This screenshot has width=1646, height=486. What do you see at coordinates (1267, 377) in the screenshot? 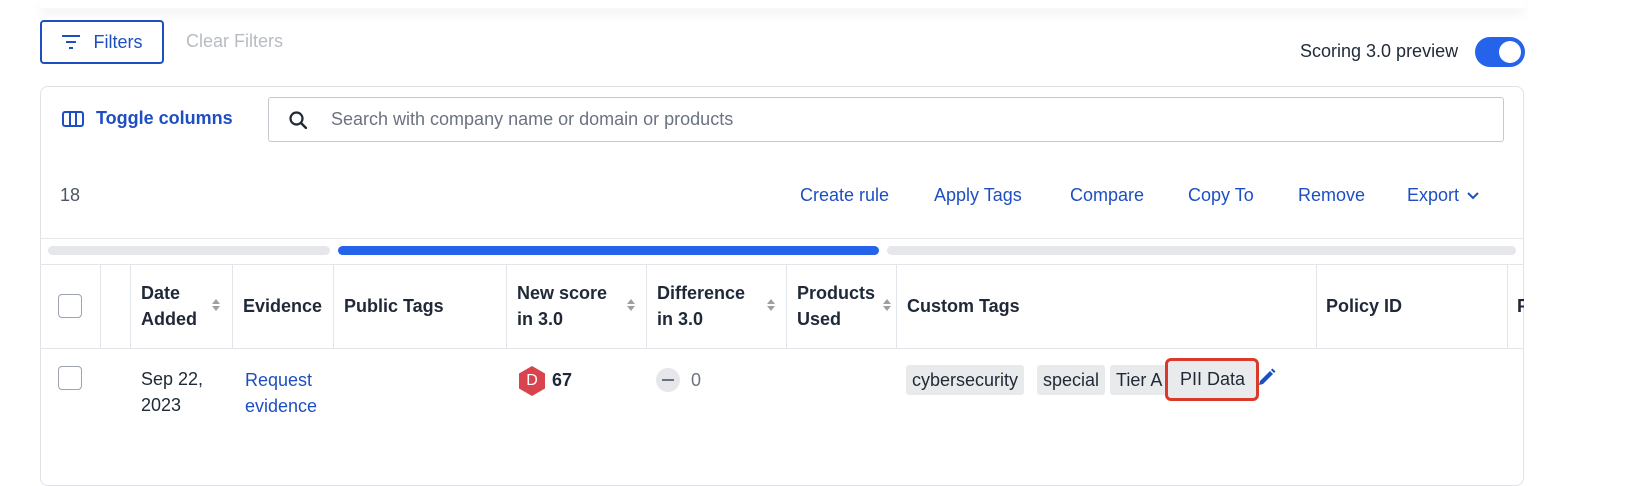
I see `edit-pencil-icon` at bounding box center [1267, 377].